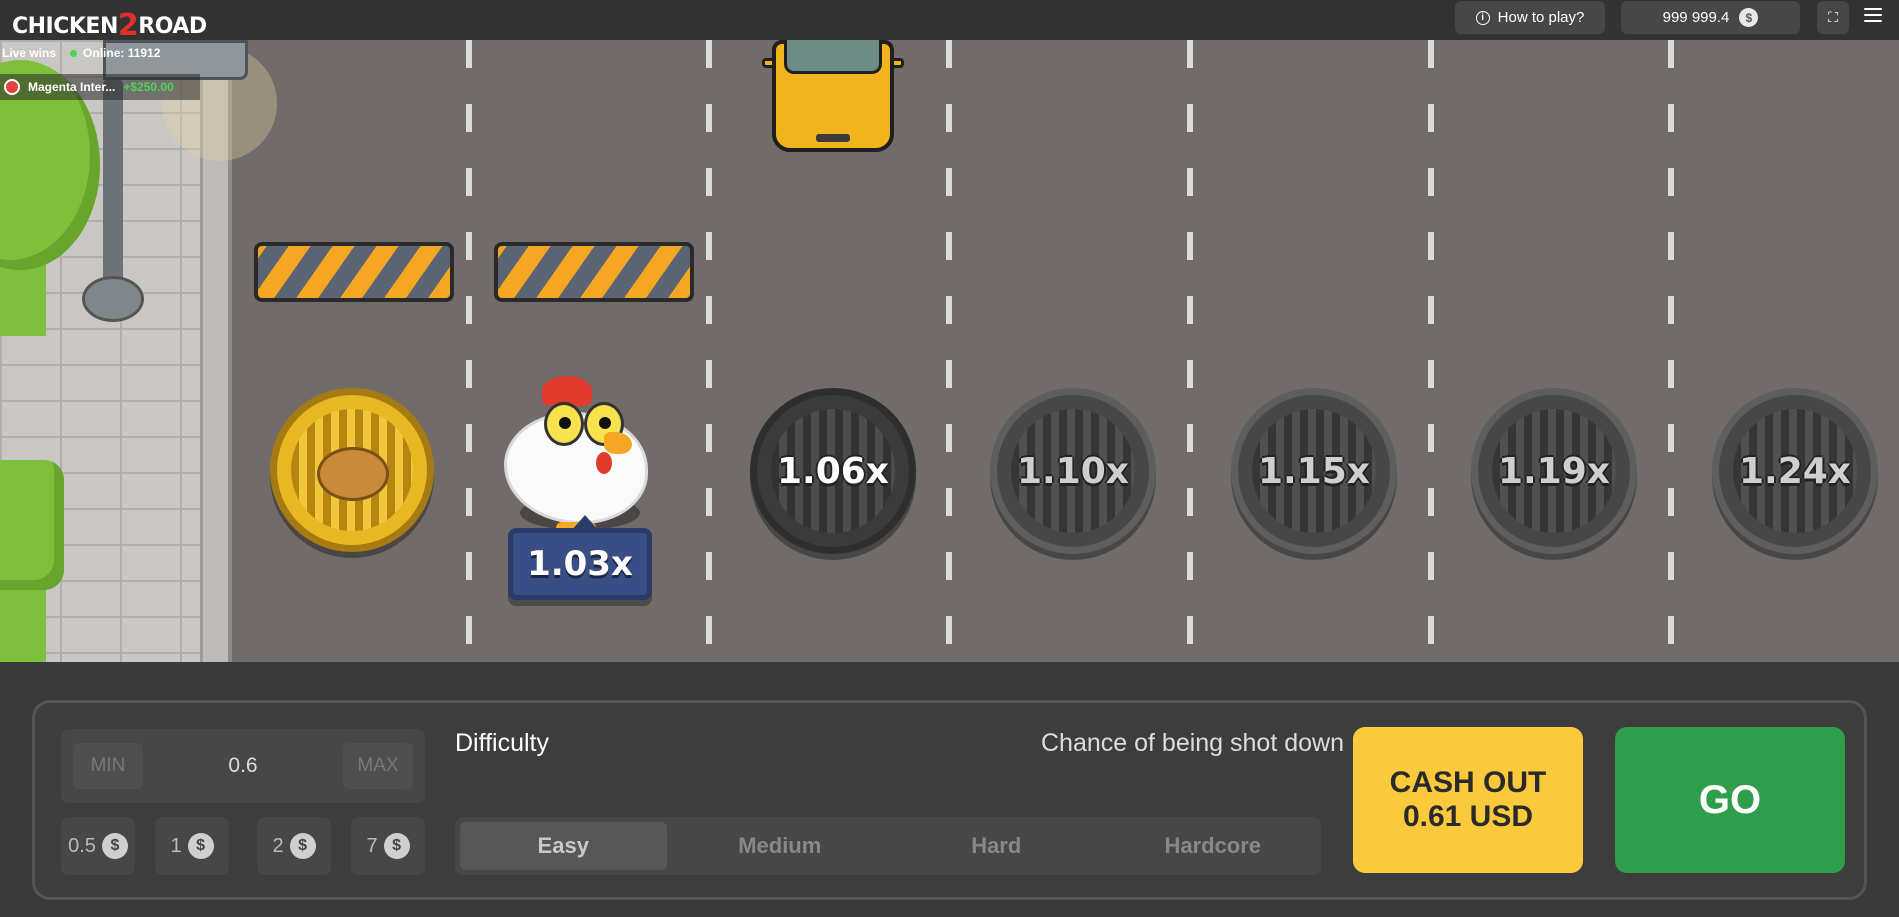  Describe the element at coordinates (563, 846) in the screenshot. I see `difficulty-tab-easy: Easy` at that location.